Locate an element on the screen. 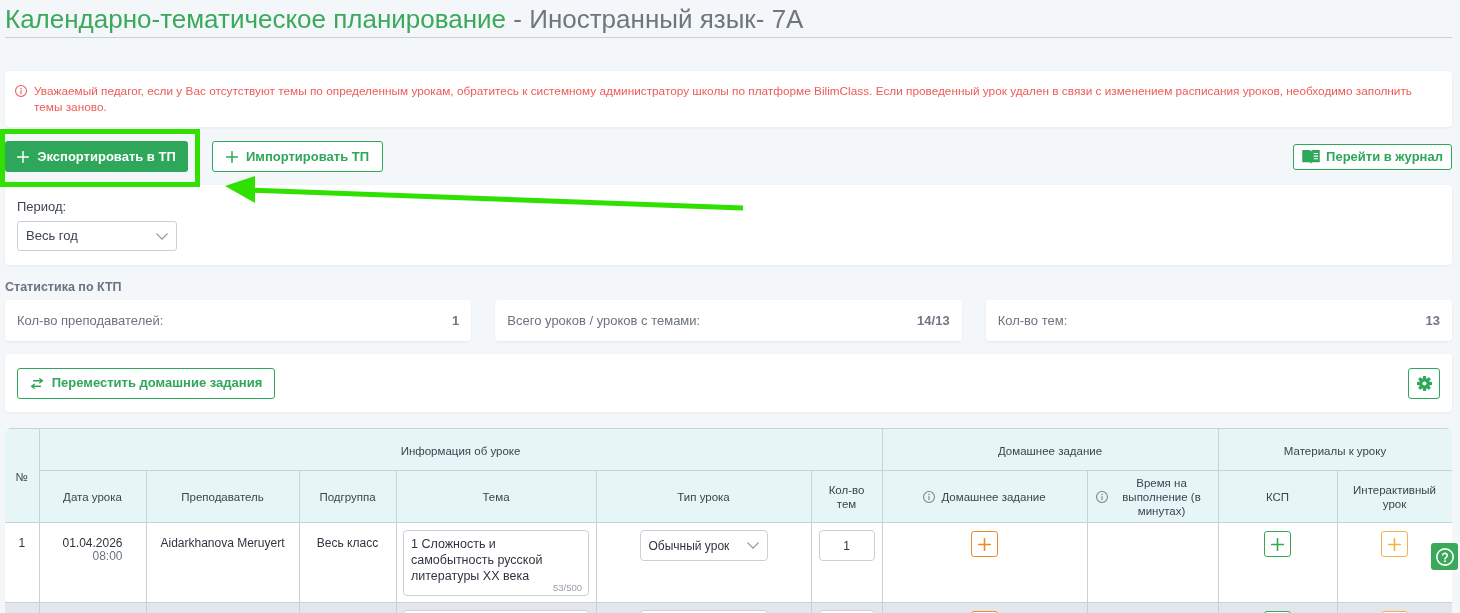  column-header: Дата урока is located at coordinates (92, 496).